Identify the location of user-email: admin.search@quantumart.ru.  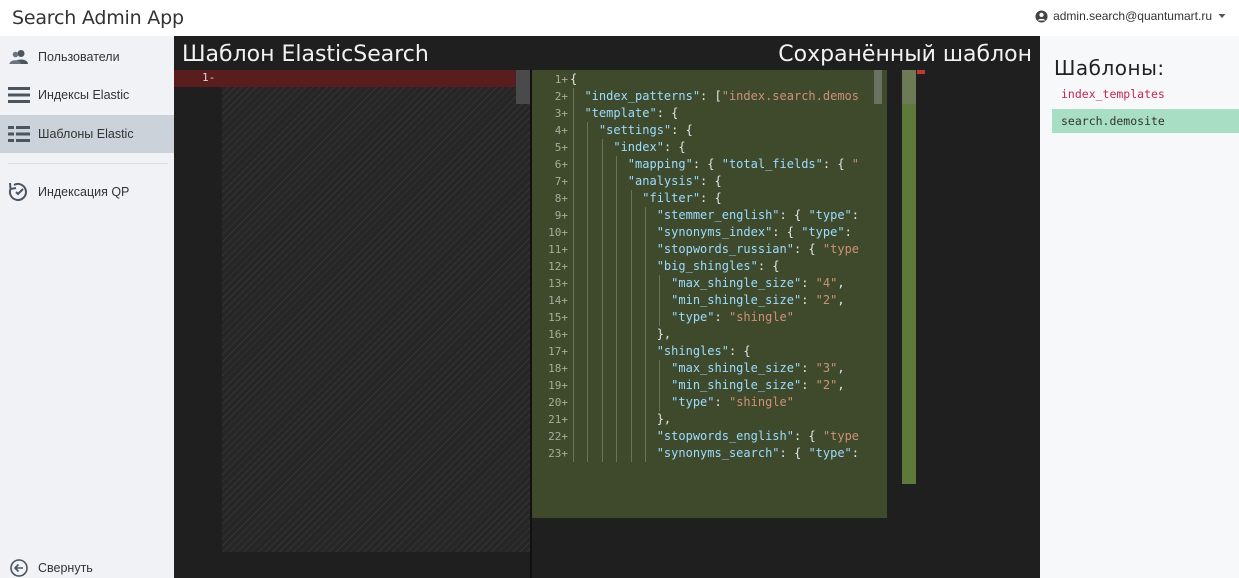
(1132, 16).